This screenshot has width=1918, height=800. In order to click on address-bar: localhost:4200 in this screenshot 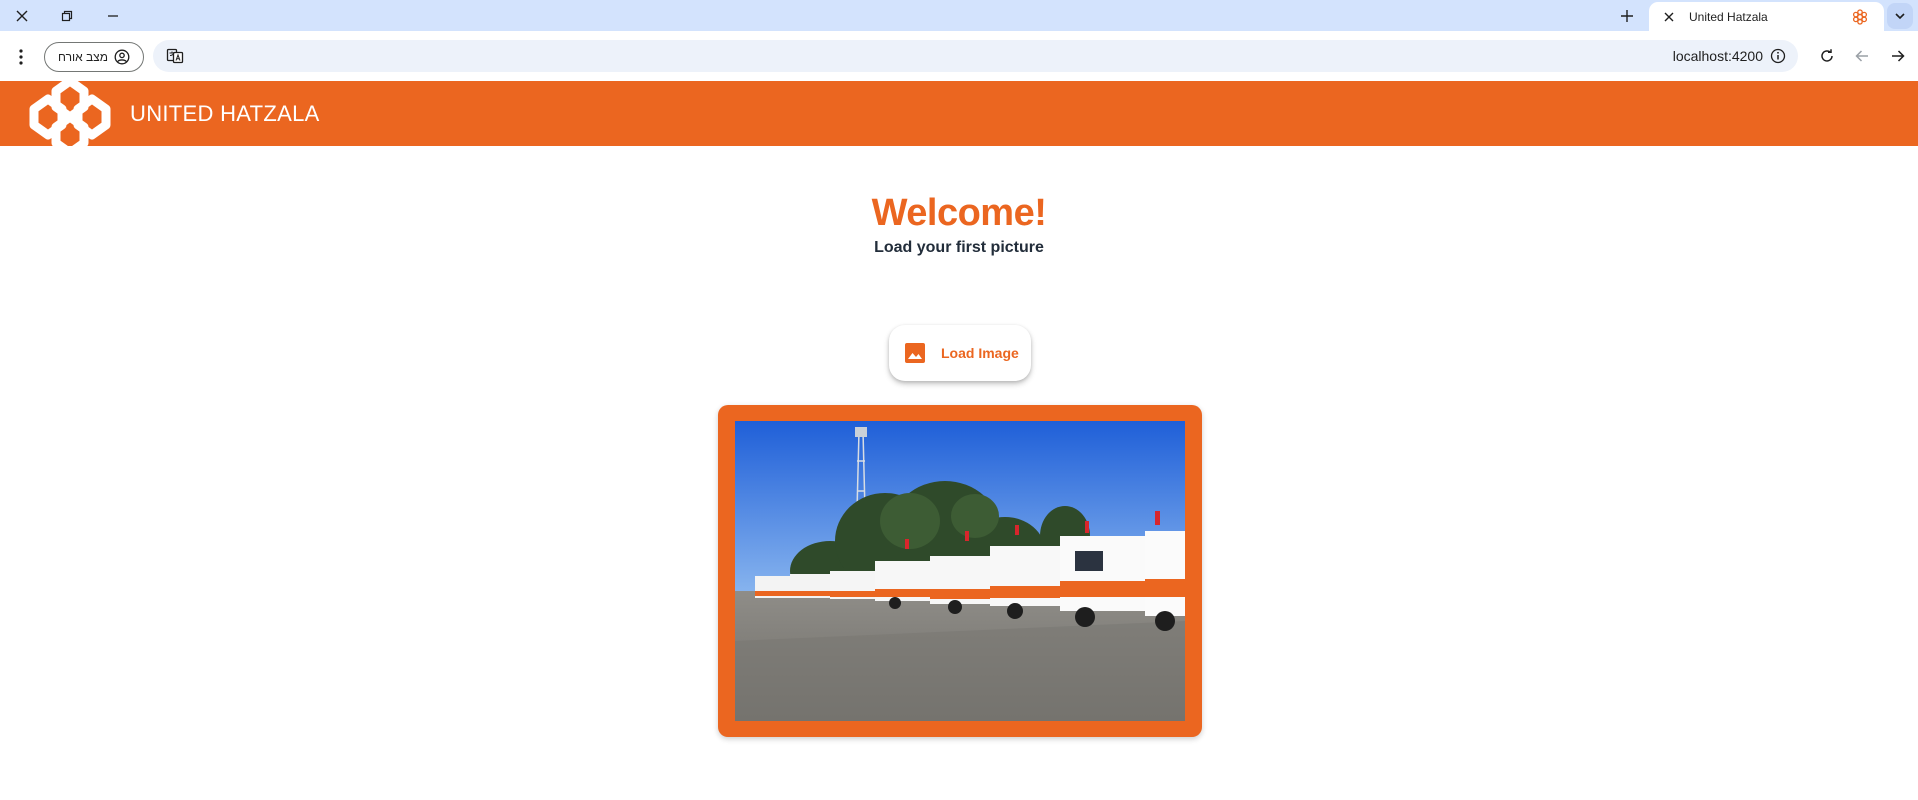, I will do `click(975, 56)`.